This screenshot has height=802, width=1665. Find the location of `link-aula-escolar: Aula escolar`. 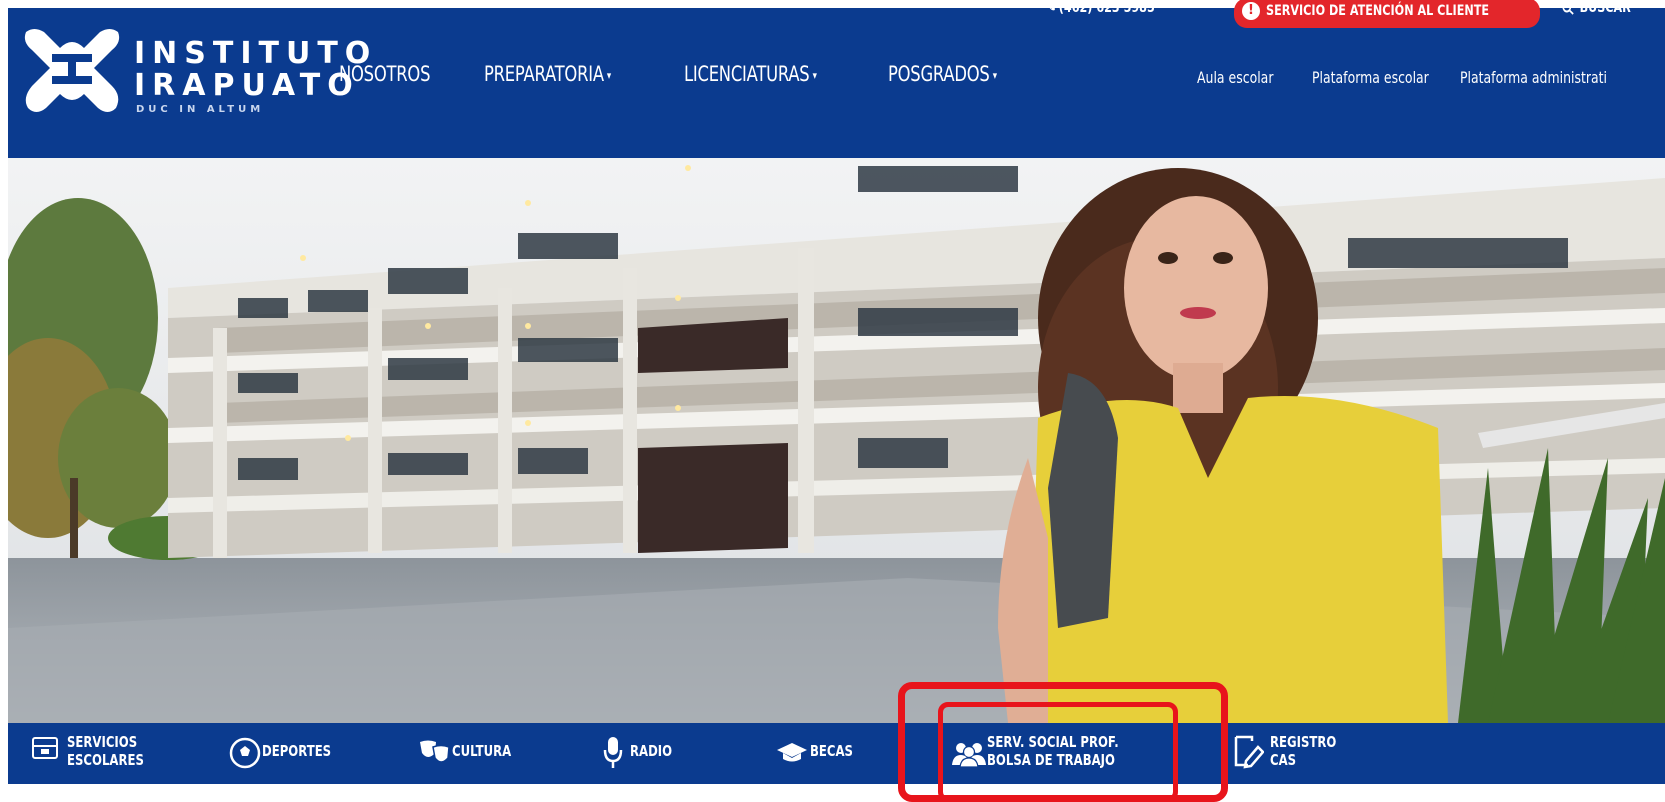

link-aula-escolar: Aula escolar is located at coordinates (1235, 77).